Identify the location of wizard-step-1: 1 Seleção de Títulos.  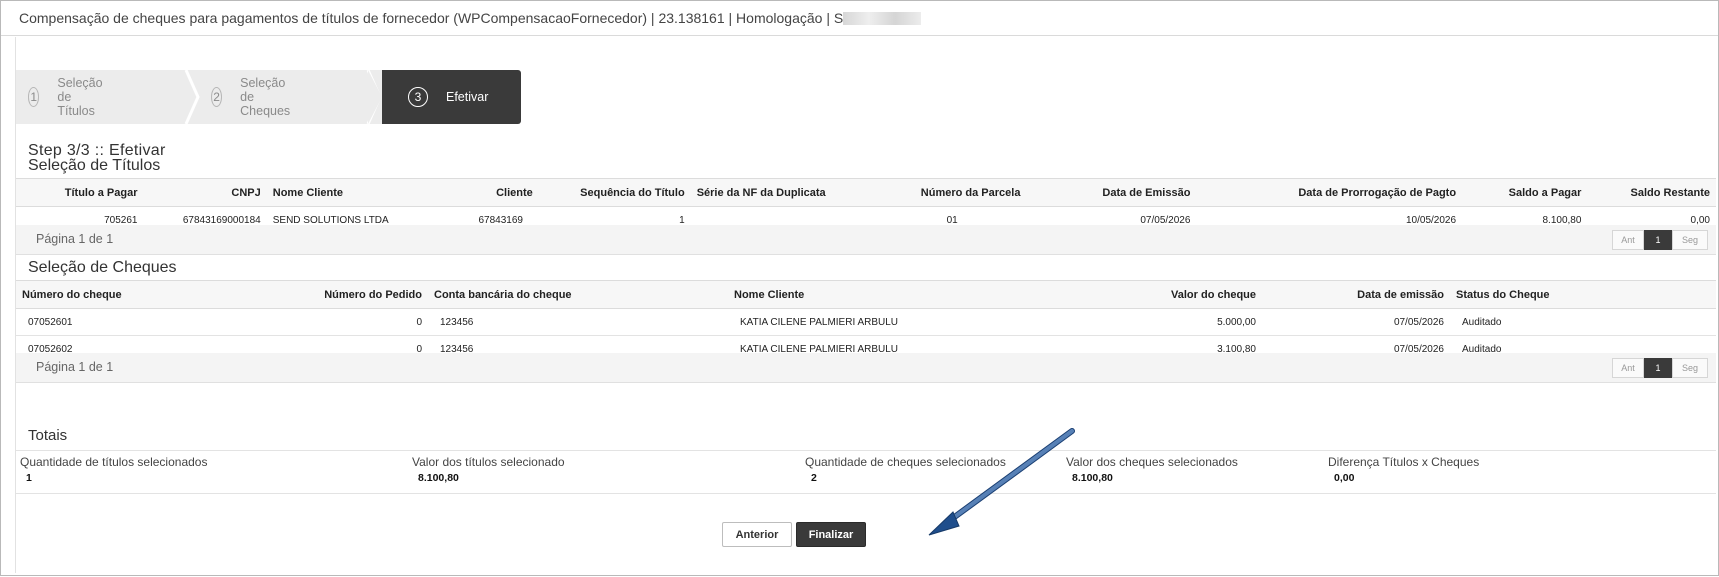
(69, 97).